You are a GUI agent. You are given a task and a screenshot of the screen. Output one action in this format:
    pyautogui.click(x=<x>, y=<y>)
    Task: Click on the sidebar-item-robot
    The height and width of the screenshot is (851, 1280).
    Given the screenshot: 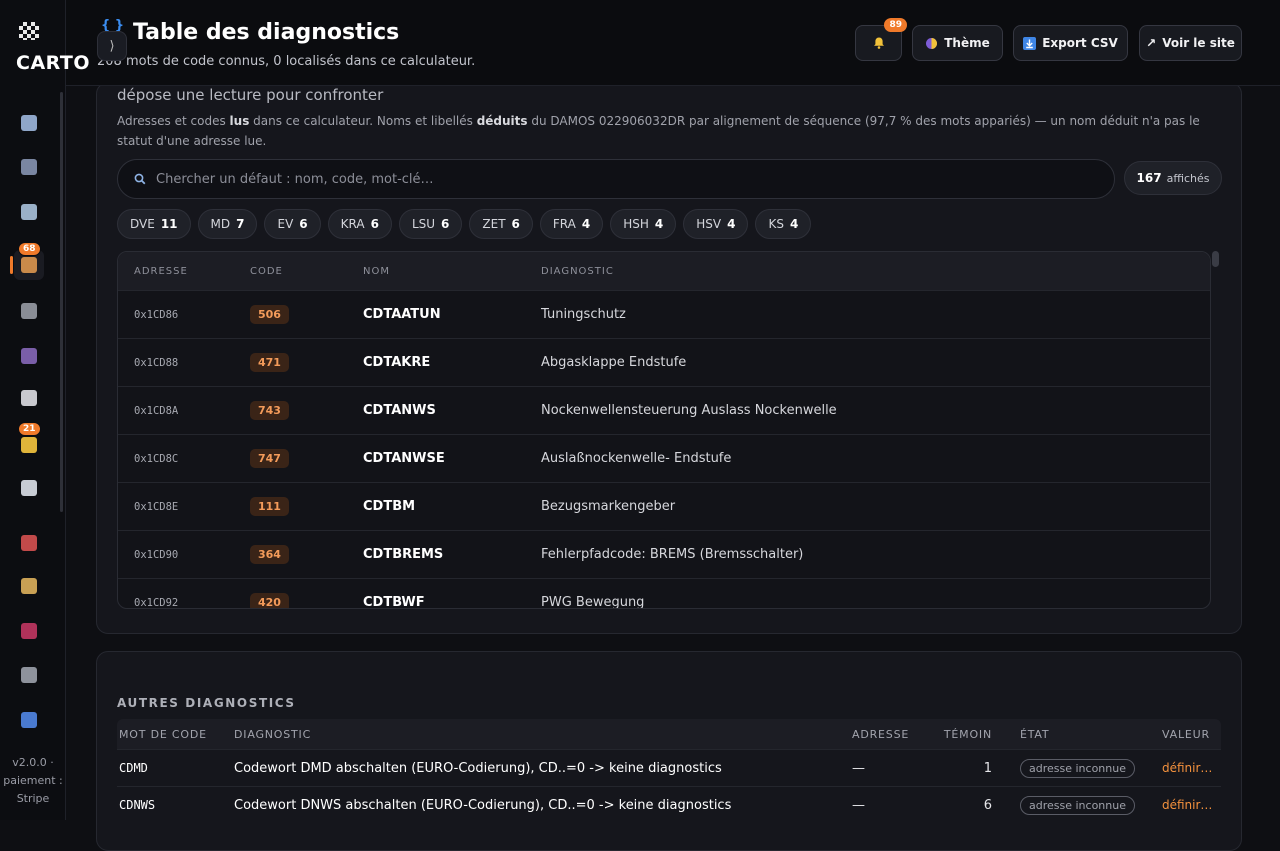 What is the action you would take?
    pyautogui.click(x=29, y=488)
    